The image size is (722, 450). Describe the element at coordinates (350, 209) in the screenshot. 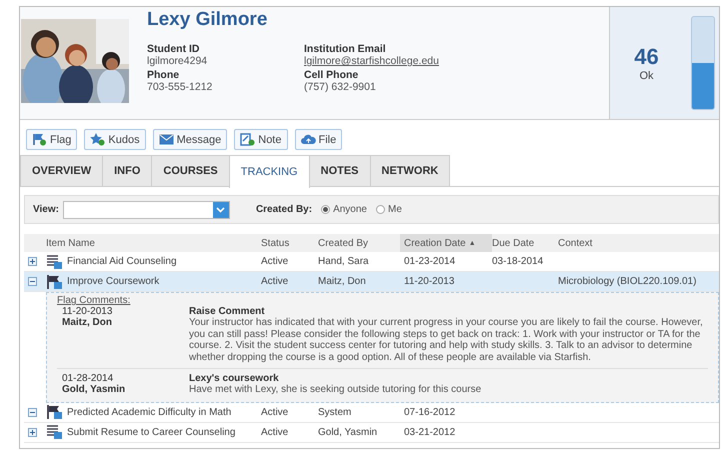

I see `radio-label: Anyone` at that location.